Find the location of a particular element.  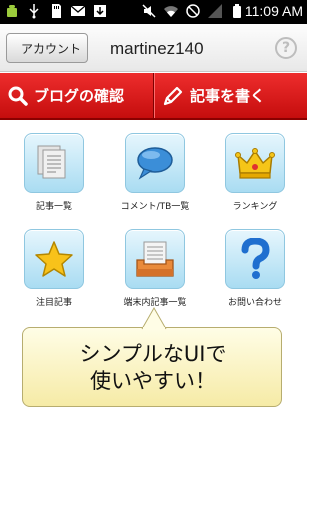

status-bar: 11:09 AM is located at coordinates (153, 12).